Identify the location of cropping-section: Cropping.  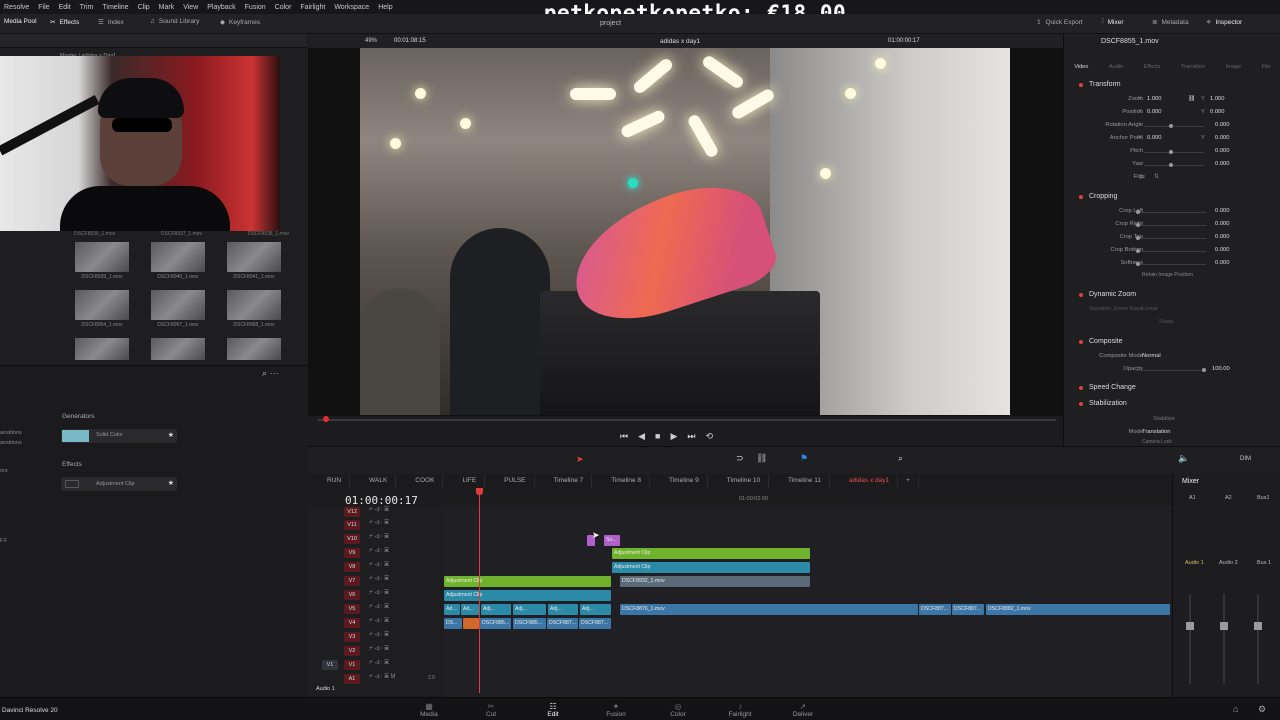
(1097, 196).